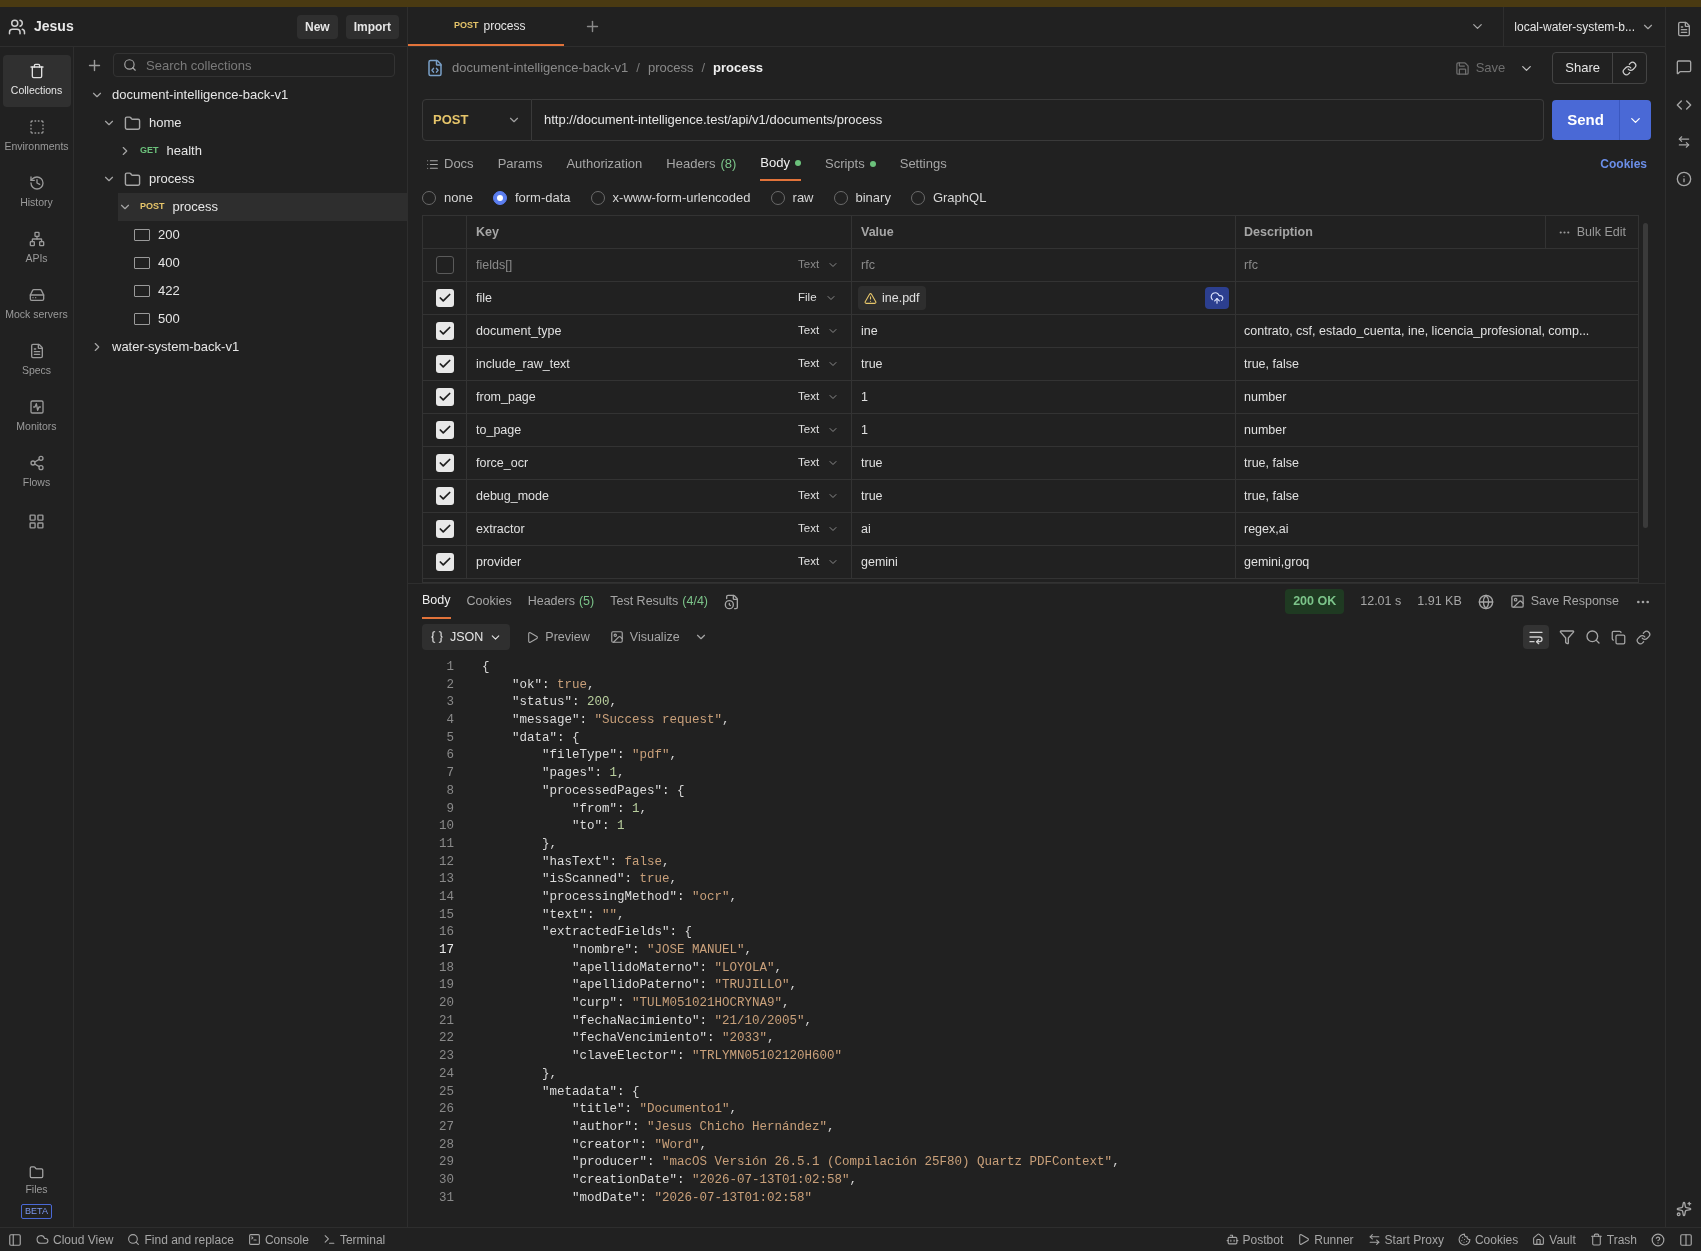 The height and width of the screenshot is (1251, 1701). Describe the element at coordinates (36, 473) in the screenshot. I see `nav-item: Flows` at that location.